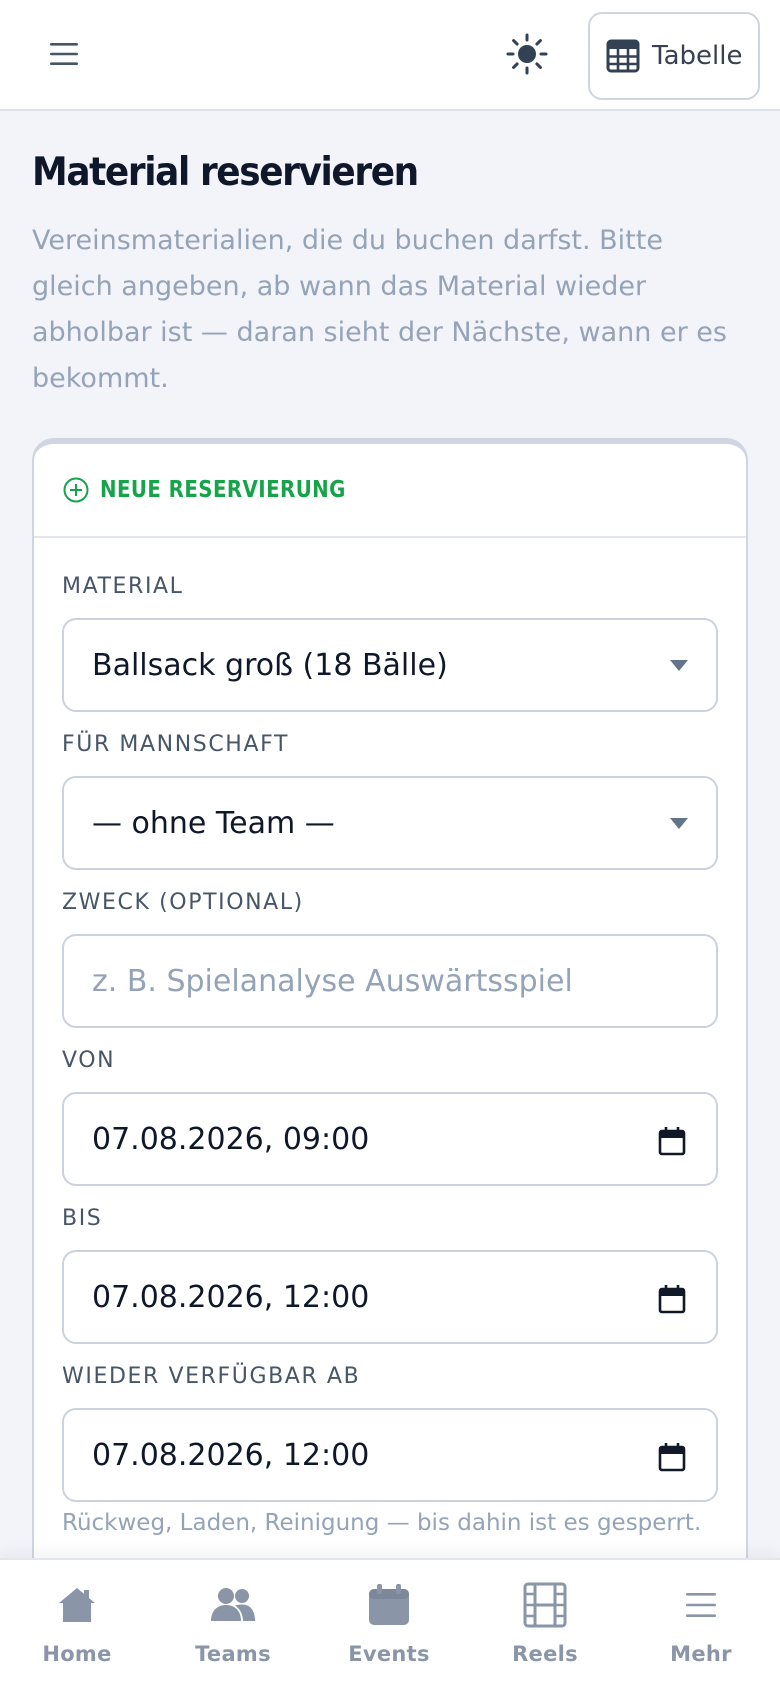  What do you see at coordinates (77, 1605) in the screenshot?
I see `home-icon` at bounding box center [77, 1605].